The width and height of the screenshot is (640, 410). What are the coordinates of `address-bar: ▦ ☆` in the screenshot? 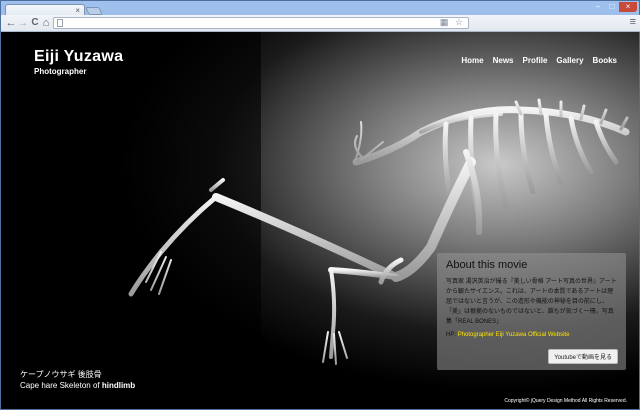 It's located at (261, 23).